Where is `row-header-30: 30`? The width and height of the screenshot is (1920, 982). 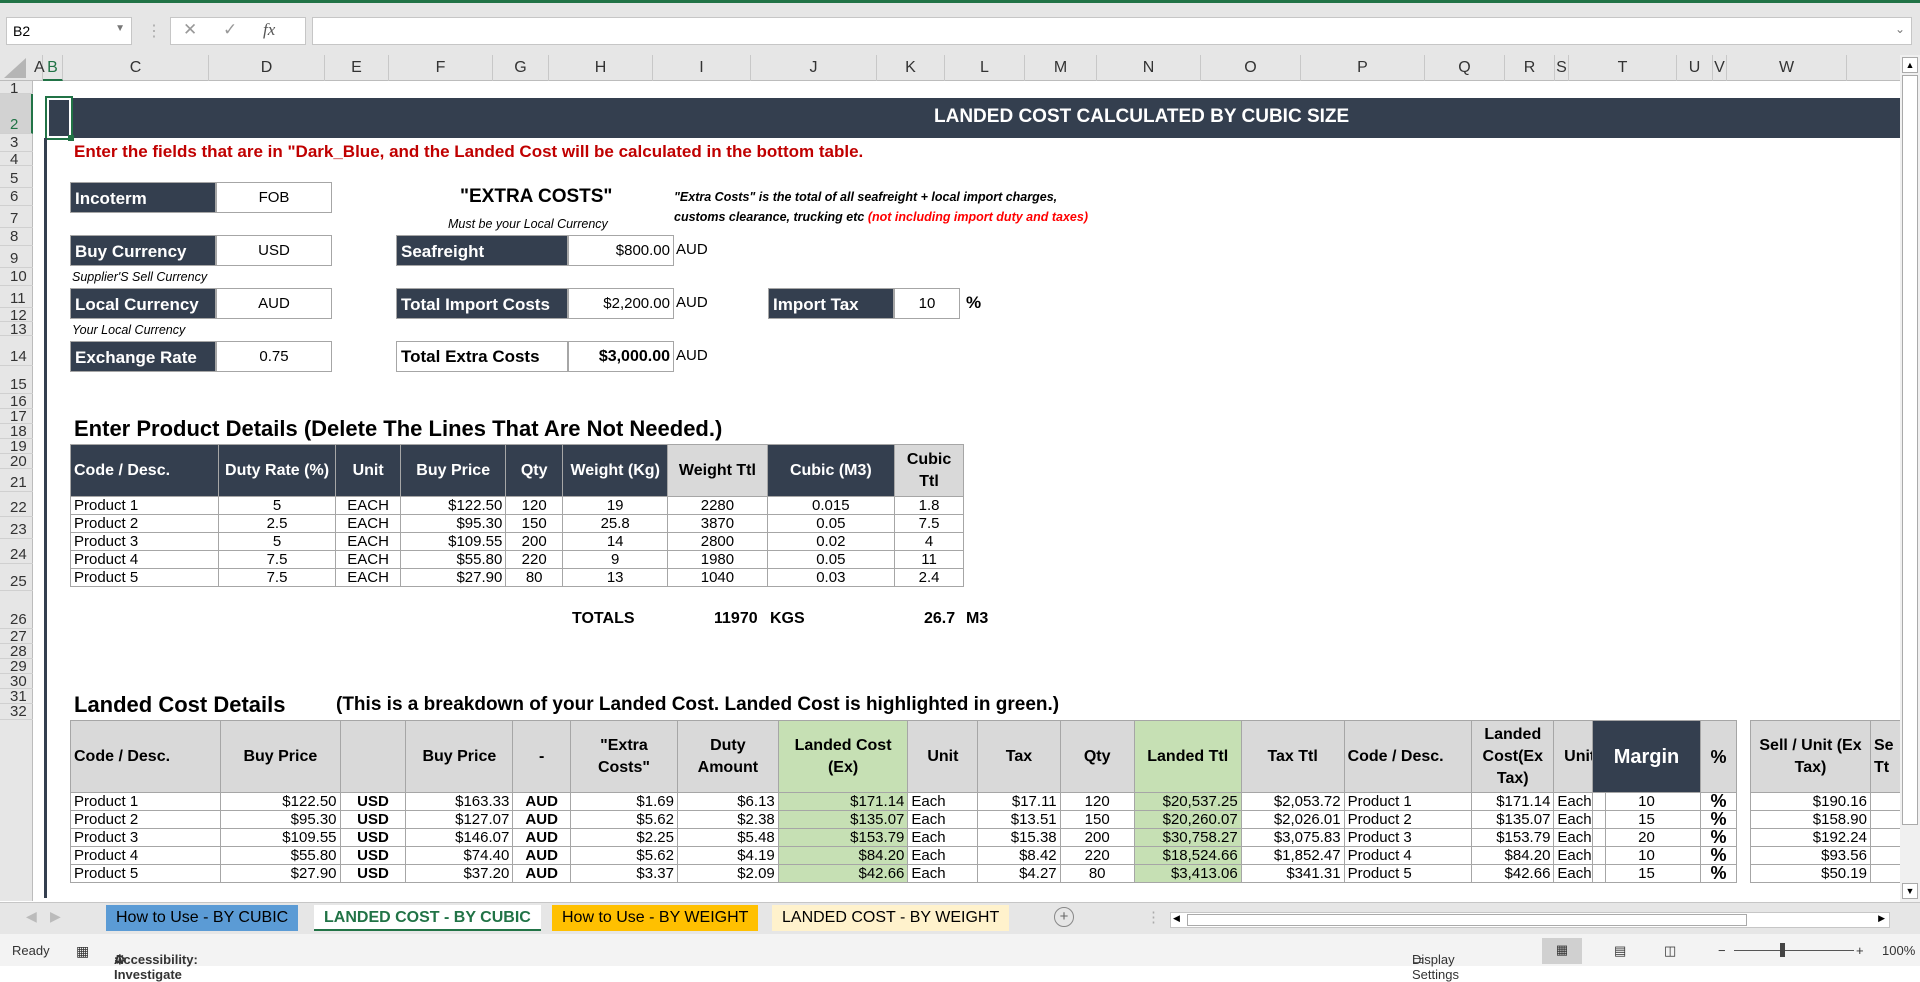 row-header-30: 30 is located at coordinates (16, 681).